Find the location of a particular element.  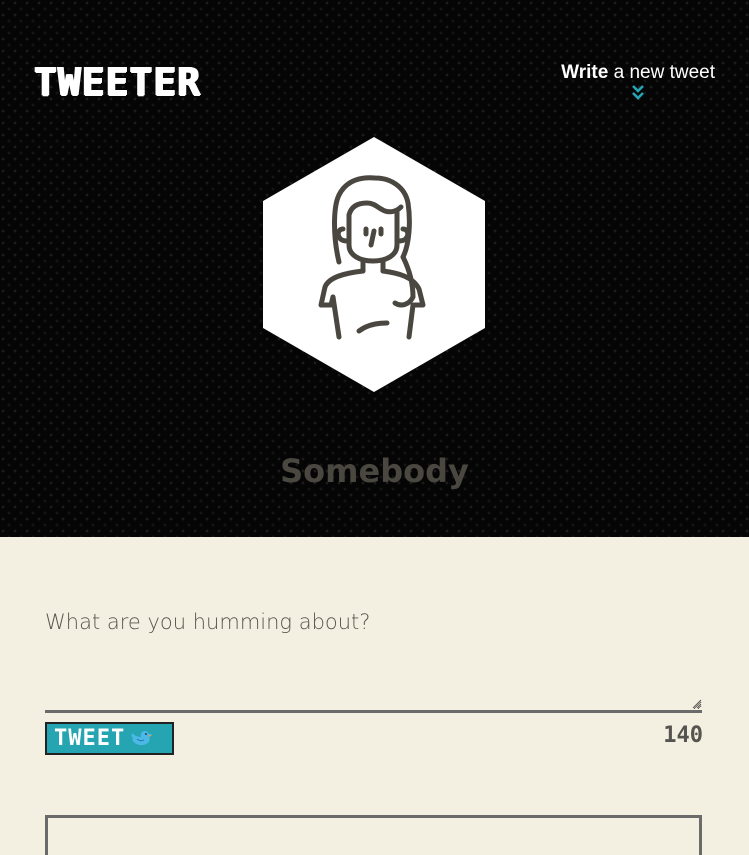

character-counter: 140 is located at coordinates (683, 735).